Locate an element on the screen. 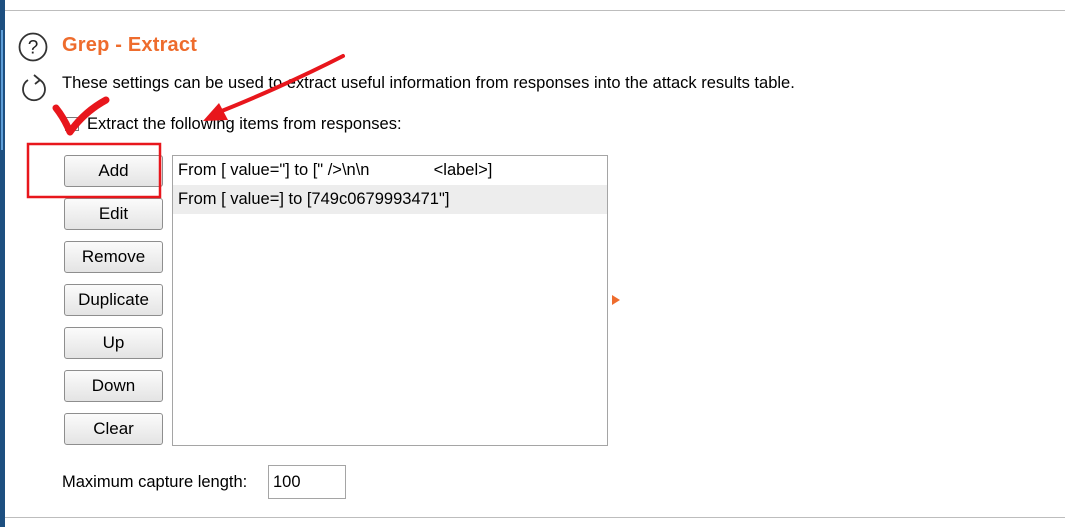 The width and height of the screenshot is (1065, 527). bottom-divider is located at coordinates (535, 517).